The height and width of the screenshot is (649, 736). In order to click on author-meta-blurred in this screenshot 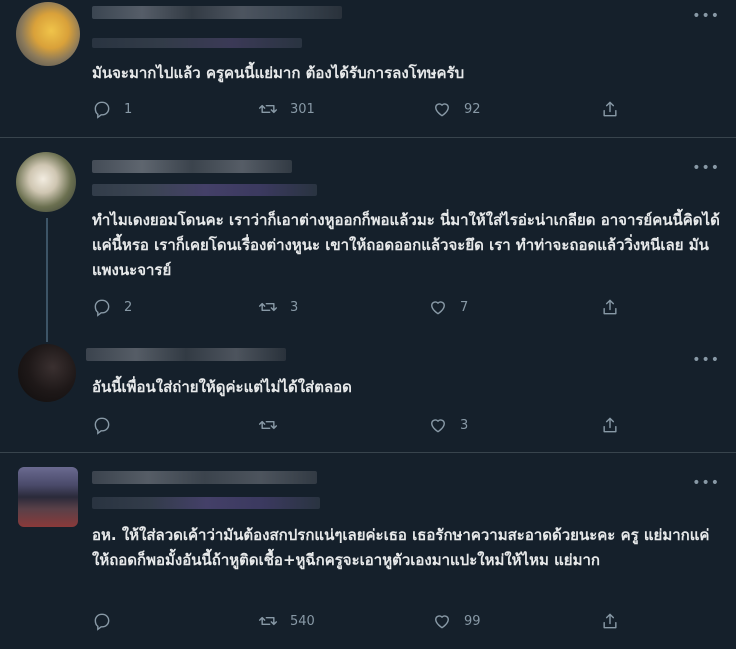, I will do `click(197, 43)`.